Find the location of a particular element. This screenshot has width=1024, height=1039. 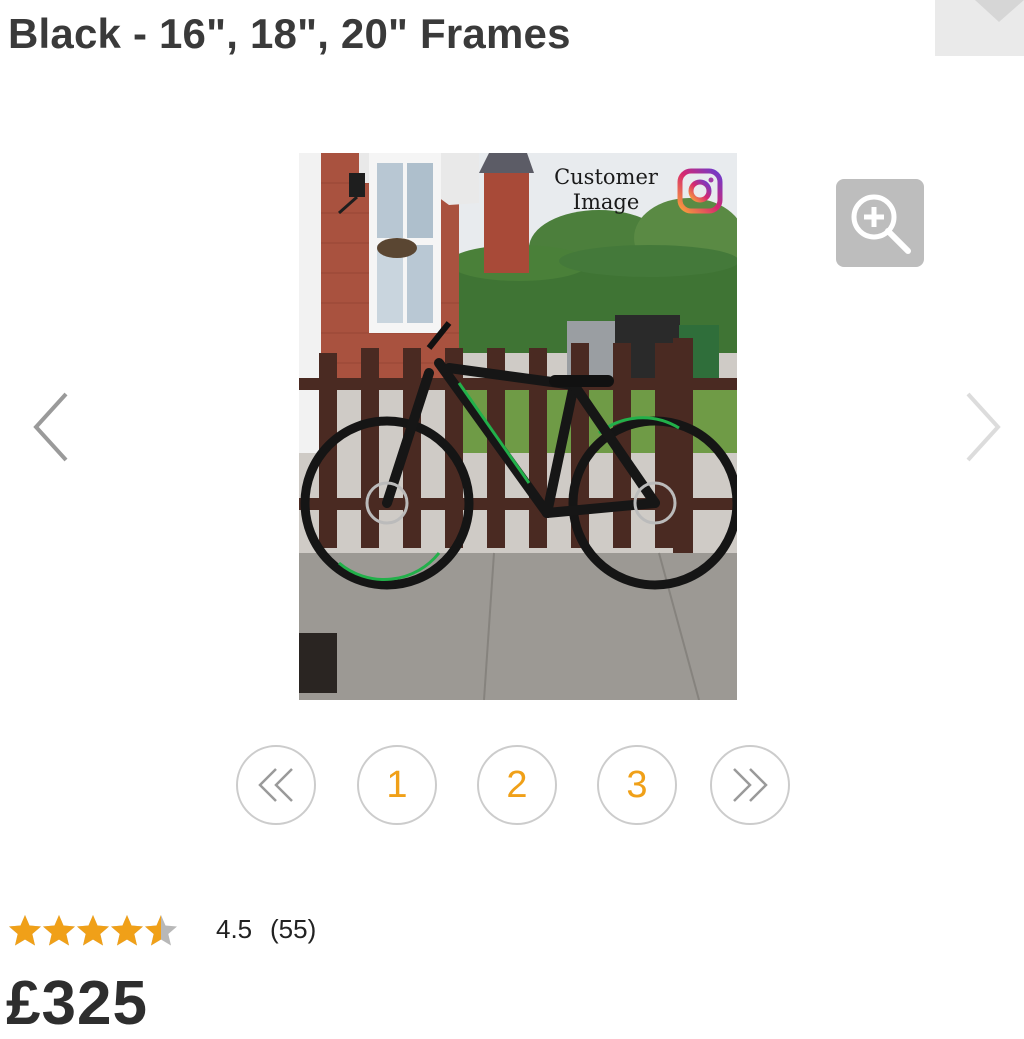

dropdown-toggle is located at coordinates (979, 28).